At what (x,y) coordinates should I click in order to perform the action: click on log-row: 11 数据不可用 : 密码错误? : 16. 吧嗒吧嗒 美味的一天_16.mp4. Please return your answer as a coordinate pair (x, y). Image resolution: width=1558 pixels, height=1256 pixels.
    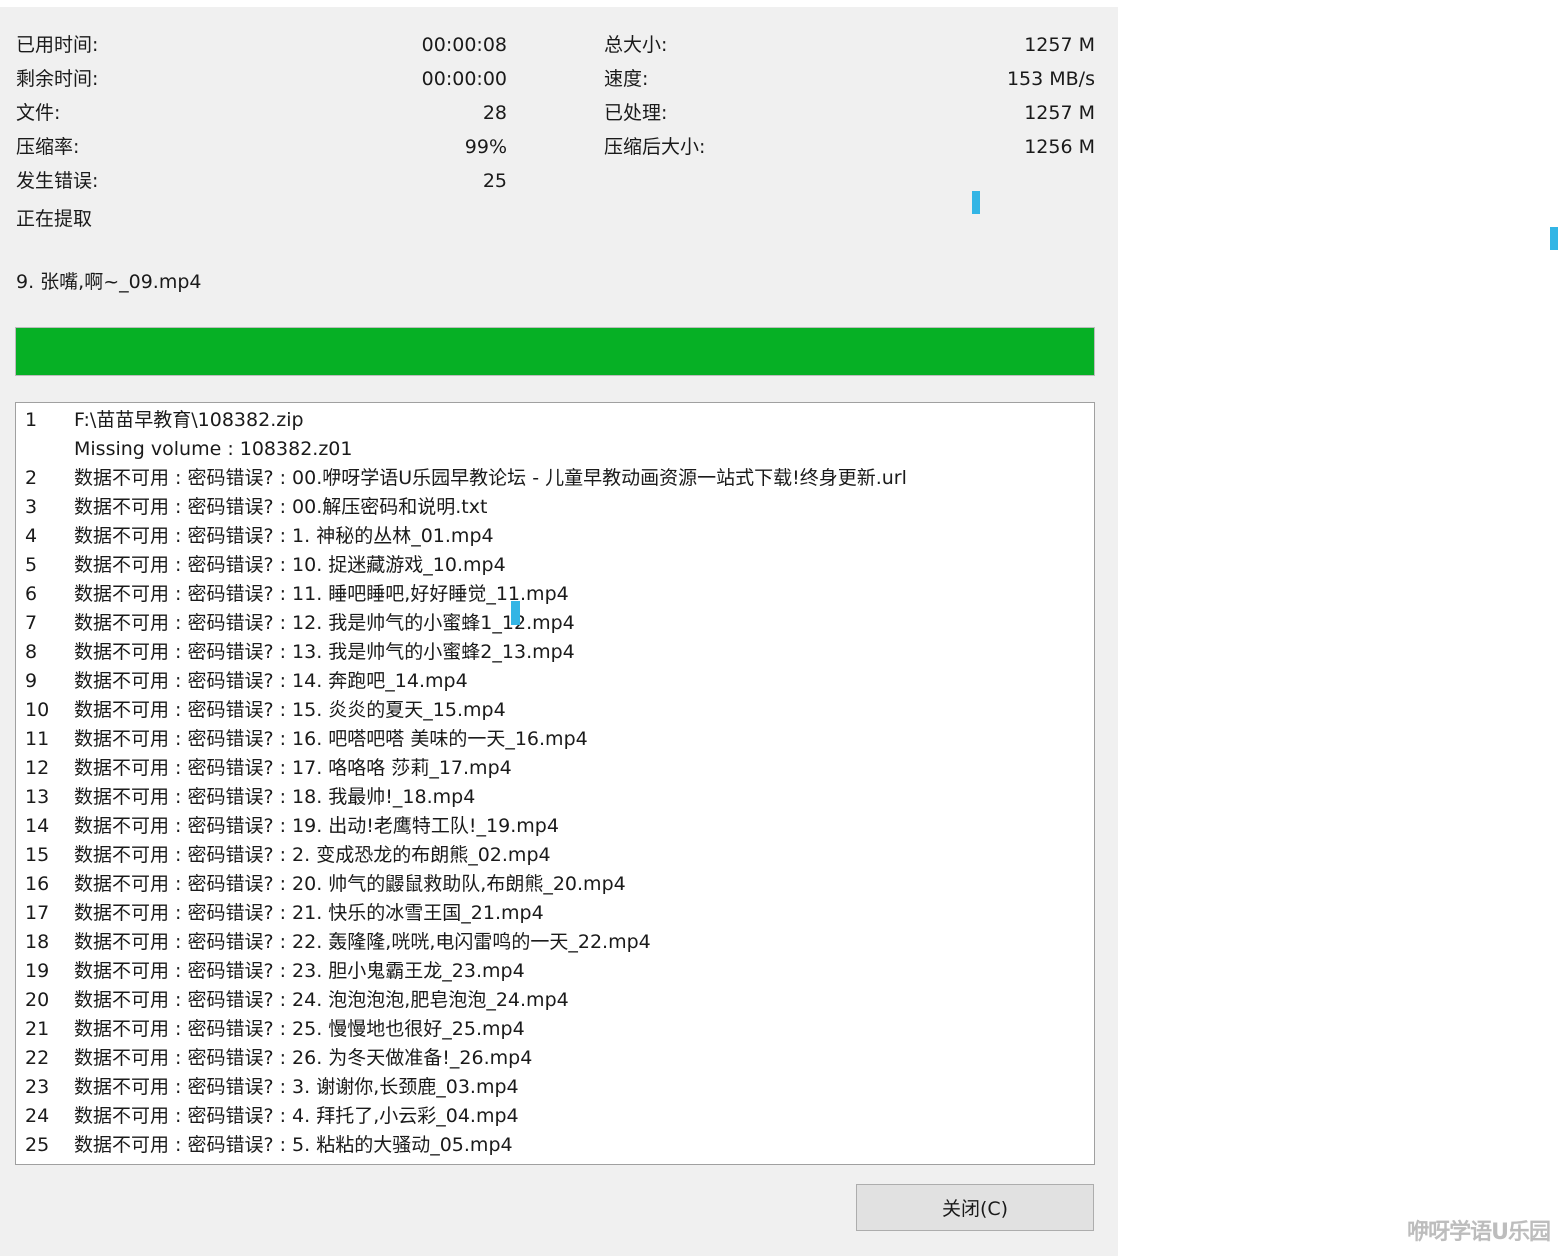
    Looking at the image, I should click on (555, 739).